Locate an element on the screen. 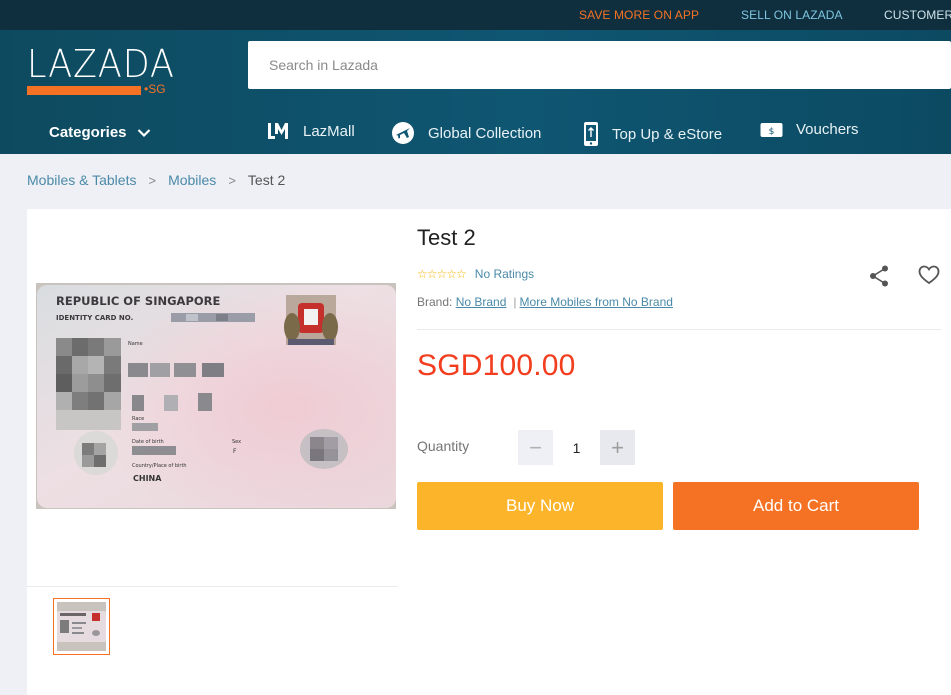 Image resolution: width=951 pixels, height=695 pixels. nav-item-label: LazMall is located at coordinates (329, 131).